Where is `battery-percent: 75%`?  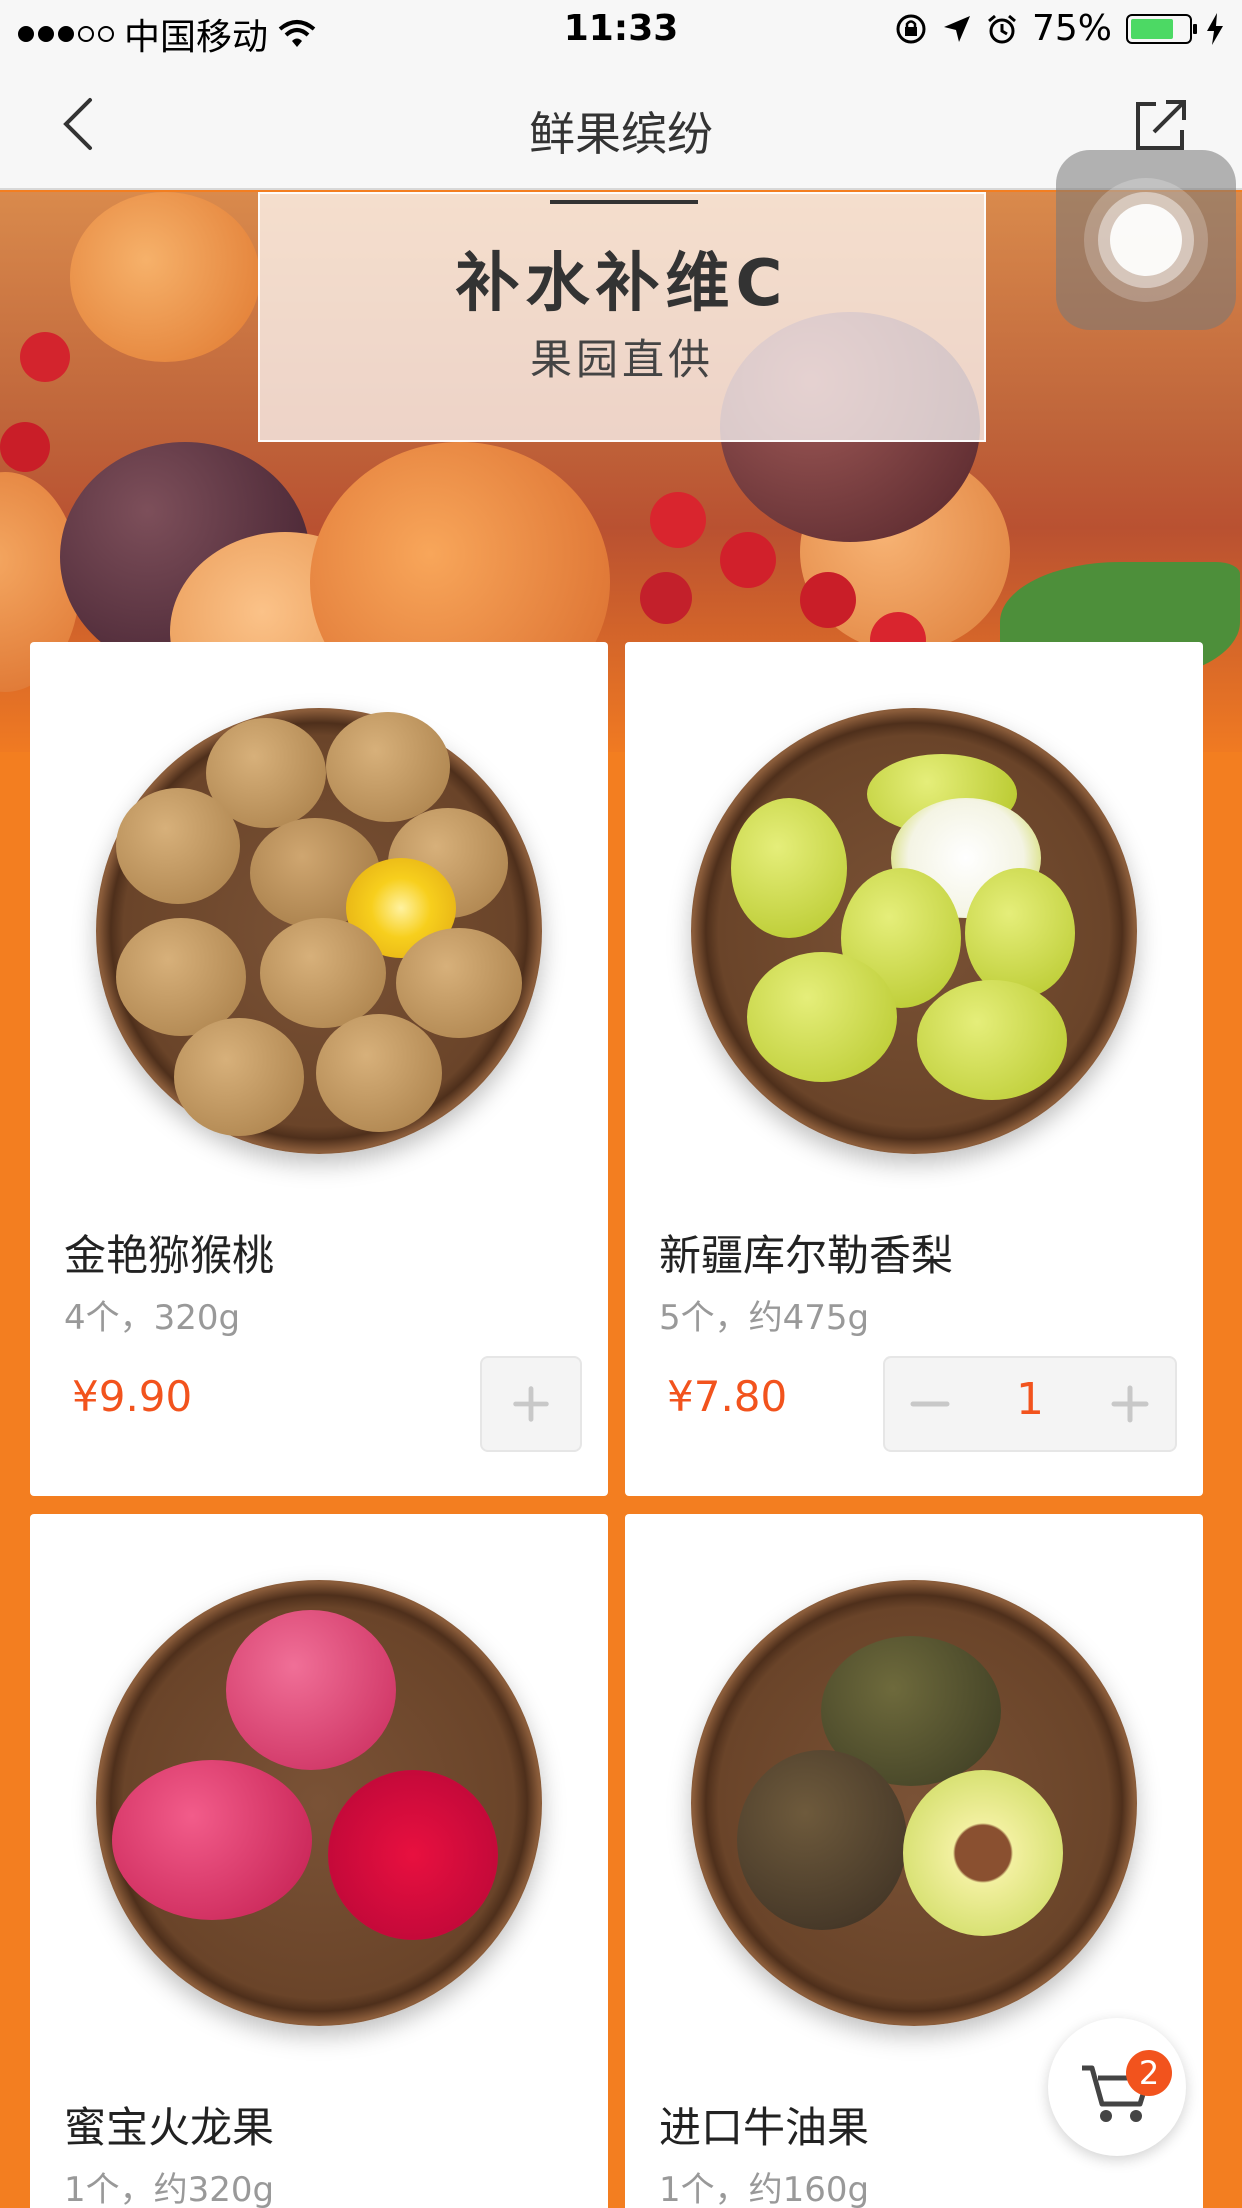
battery-percent: 75% is located at coordinates (1071, 28).